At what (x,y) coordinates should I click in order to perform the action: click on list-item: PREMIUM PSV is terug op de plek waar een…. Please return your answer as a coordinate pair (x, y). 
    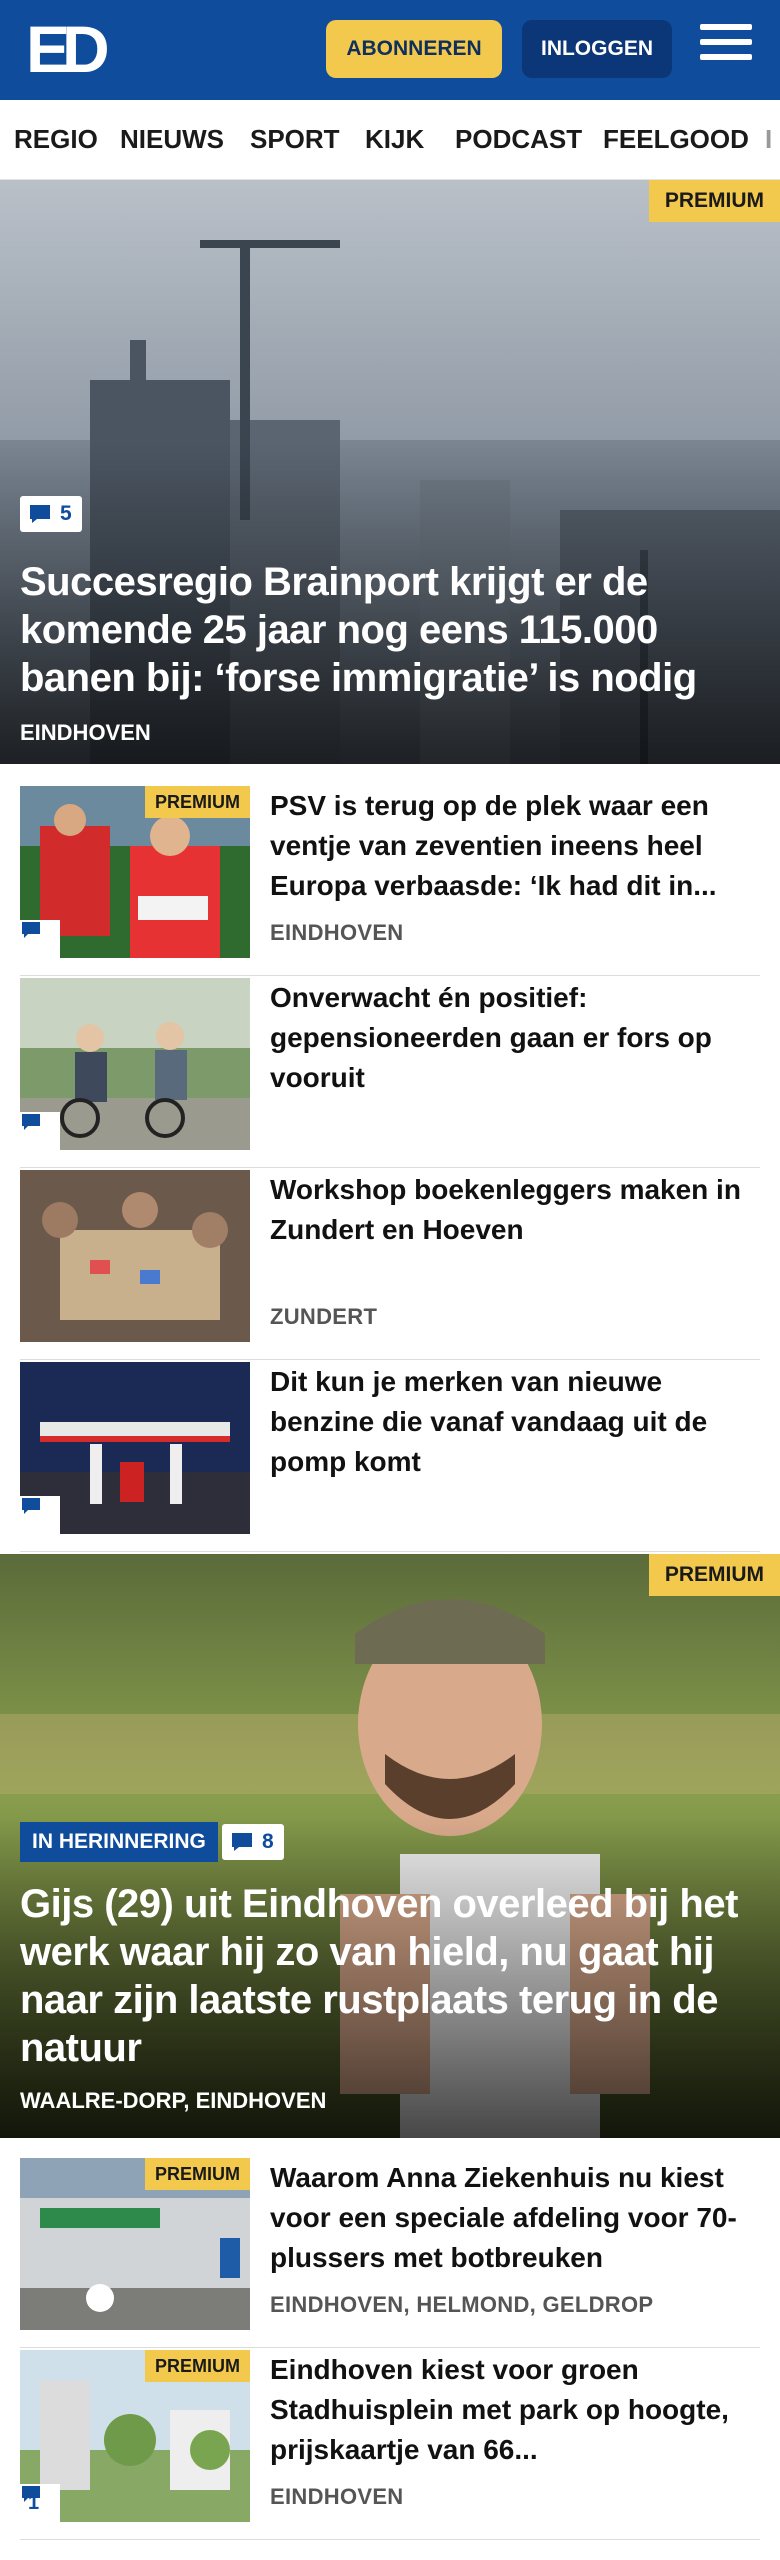
    Looking at the image, I should click on (390, 881).